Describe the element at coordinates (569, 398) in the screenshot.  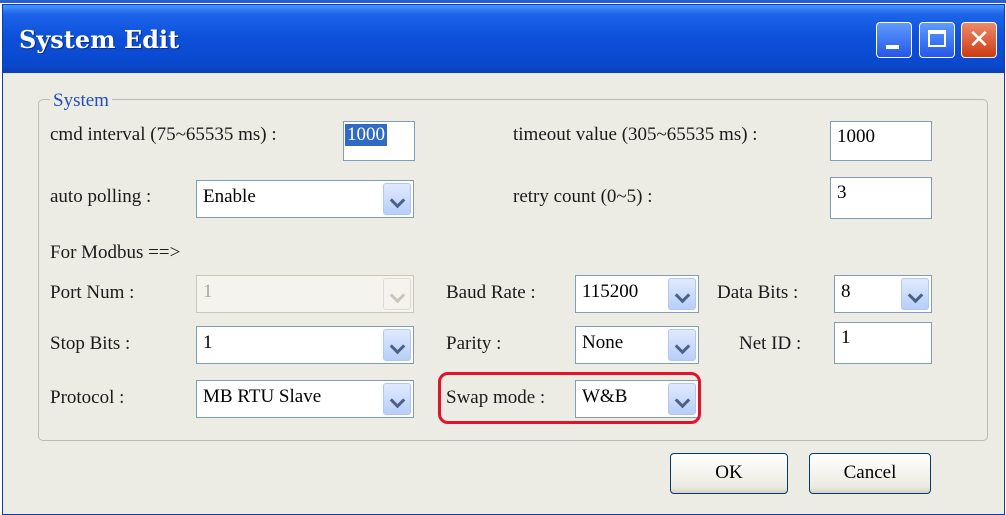
I see `swap-mode-highlight-annotation` at that location.